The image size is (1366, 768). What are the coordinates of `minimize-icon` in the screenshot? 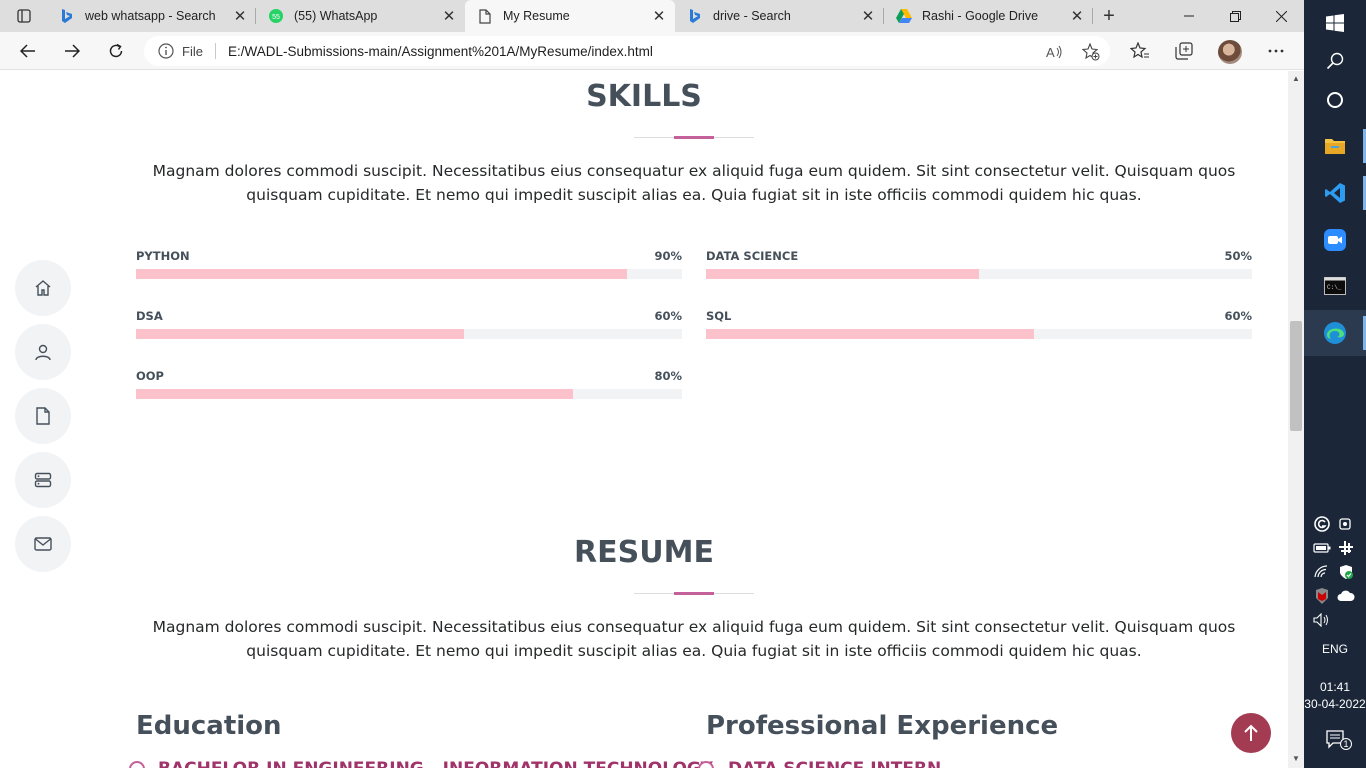 It's located at (1189, 16).